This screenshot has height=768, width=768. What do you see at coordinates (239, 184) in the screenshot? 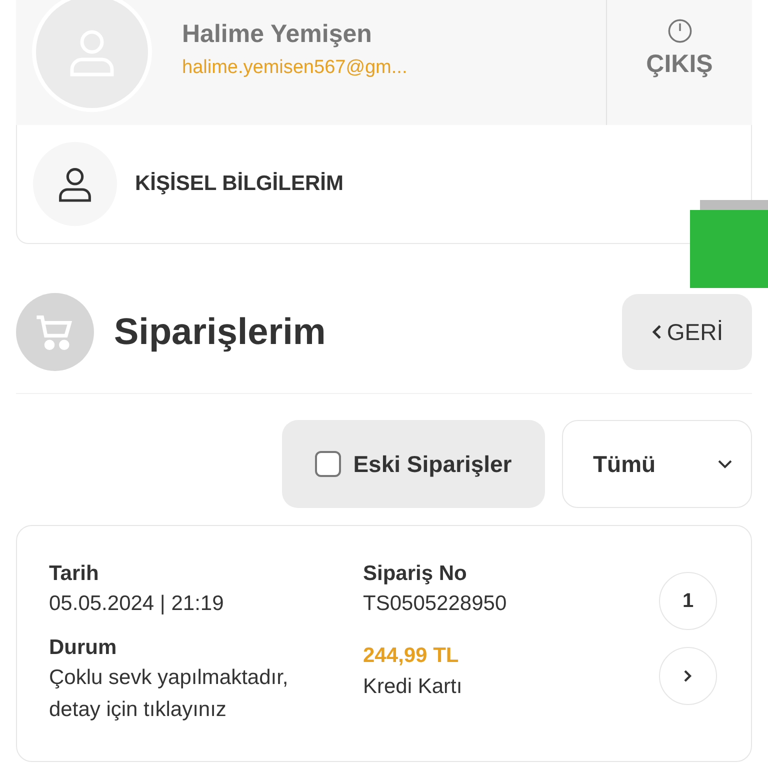
I see `menu-label: KİŞİSEL BİLGİLERİM` at bounding box center [239, 184].